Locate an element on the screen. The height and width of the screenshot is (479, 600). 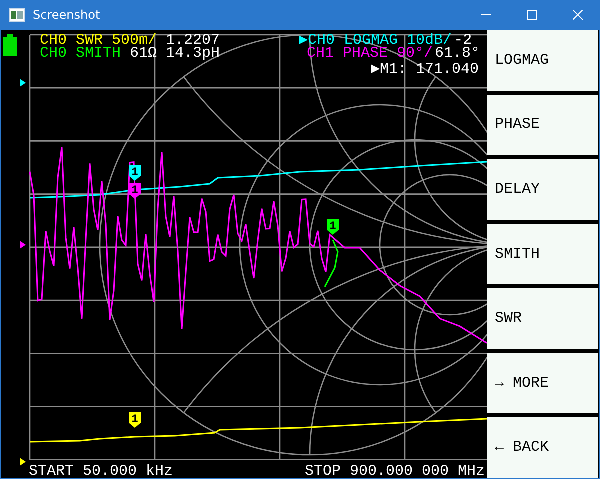
app-icon is located at coordinates (17, 15).